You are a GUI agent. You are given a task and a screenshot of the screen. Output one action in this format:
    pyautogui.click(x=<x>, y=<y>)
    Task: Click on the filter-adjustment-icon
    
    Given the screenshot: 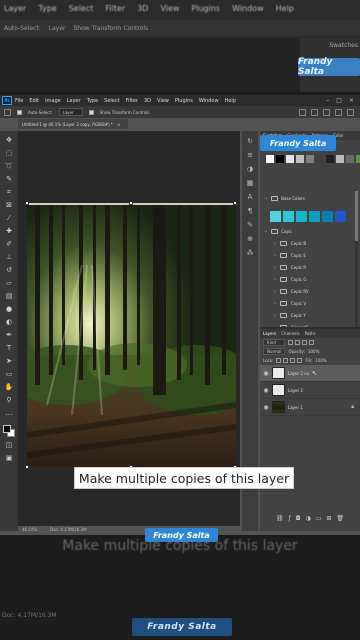 What is the action you would take?
    pyautogui.click(x=297, y=342)
    